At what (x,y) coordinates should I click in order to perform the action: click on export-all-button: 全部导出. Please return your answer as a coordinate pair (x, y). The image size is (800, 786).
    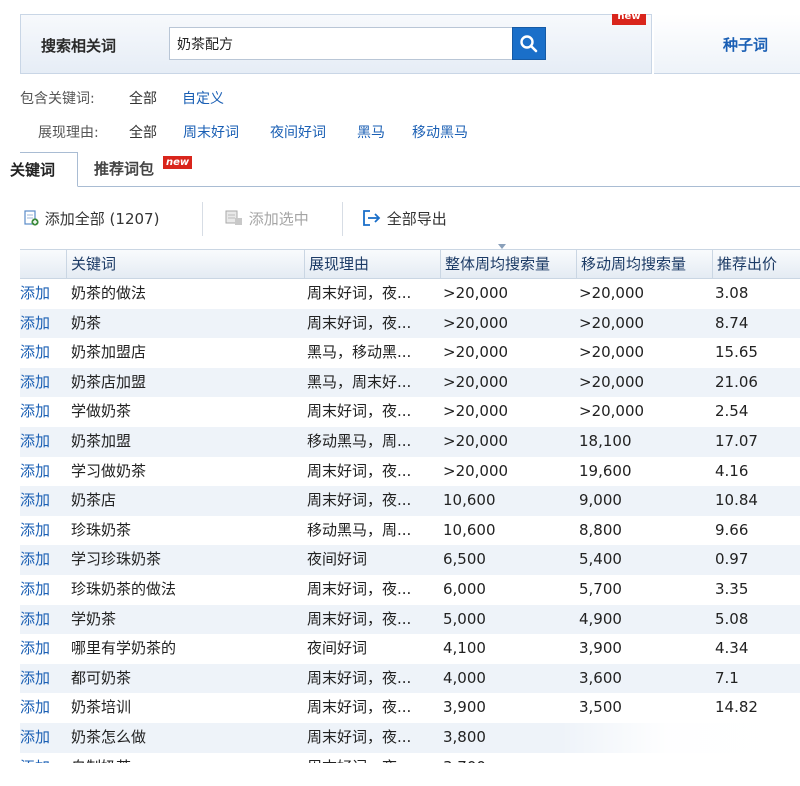
    Looking at the image, I should click on (404, 219).